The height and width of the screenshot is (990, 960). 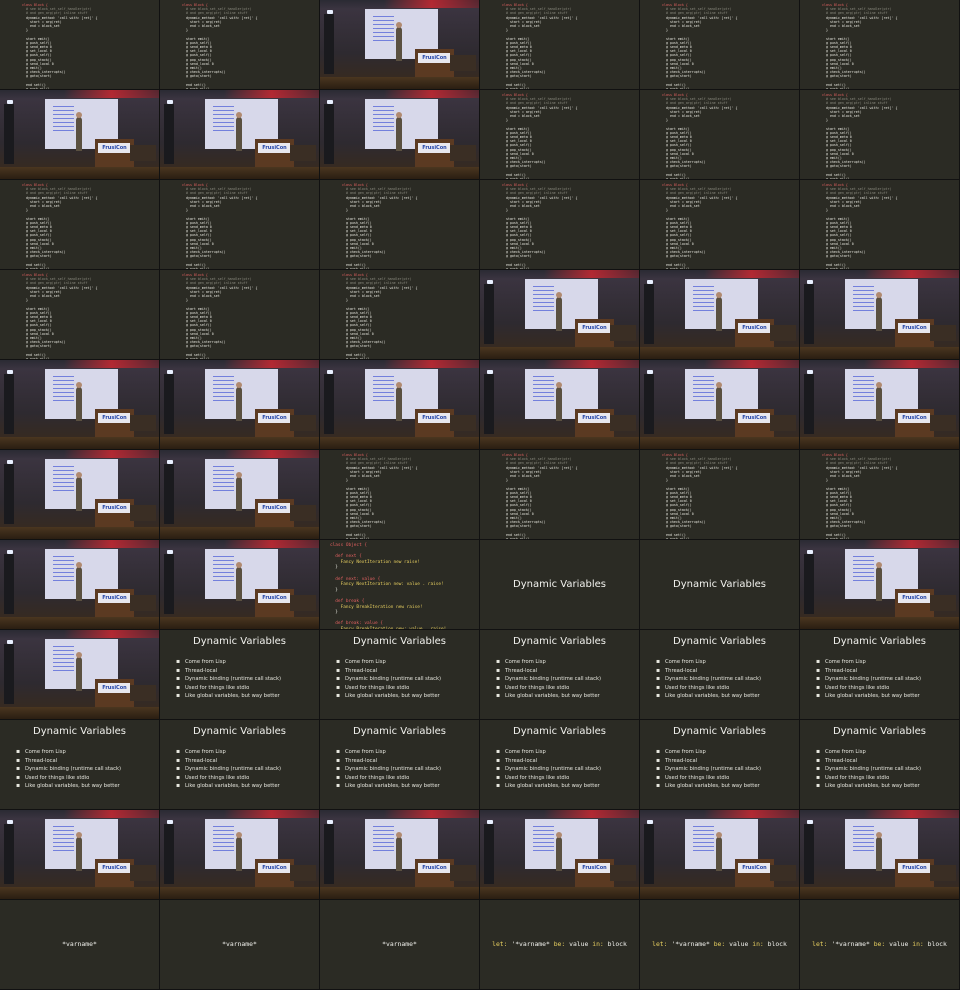 What do you see at coordinates (660, 944) in the screenshot?
I see `expression-token: let:` at bounding box center [660, 944].